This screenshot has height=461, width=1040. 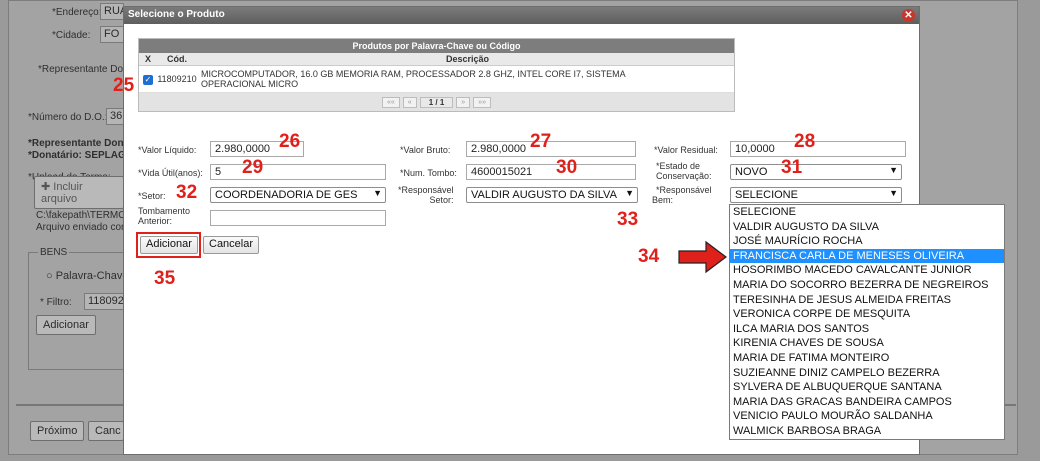 I want to click on bens-legend: BENS, so click(x=54, y=252).